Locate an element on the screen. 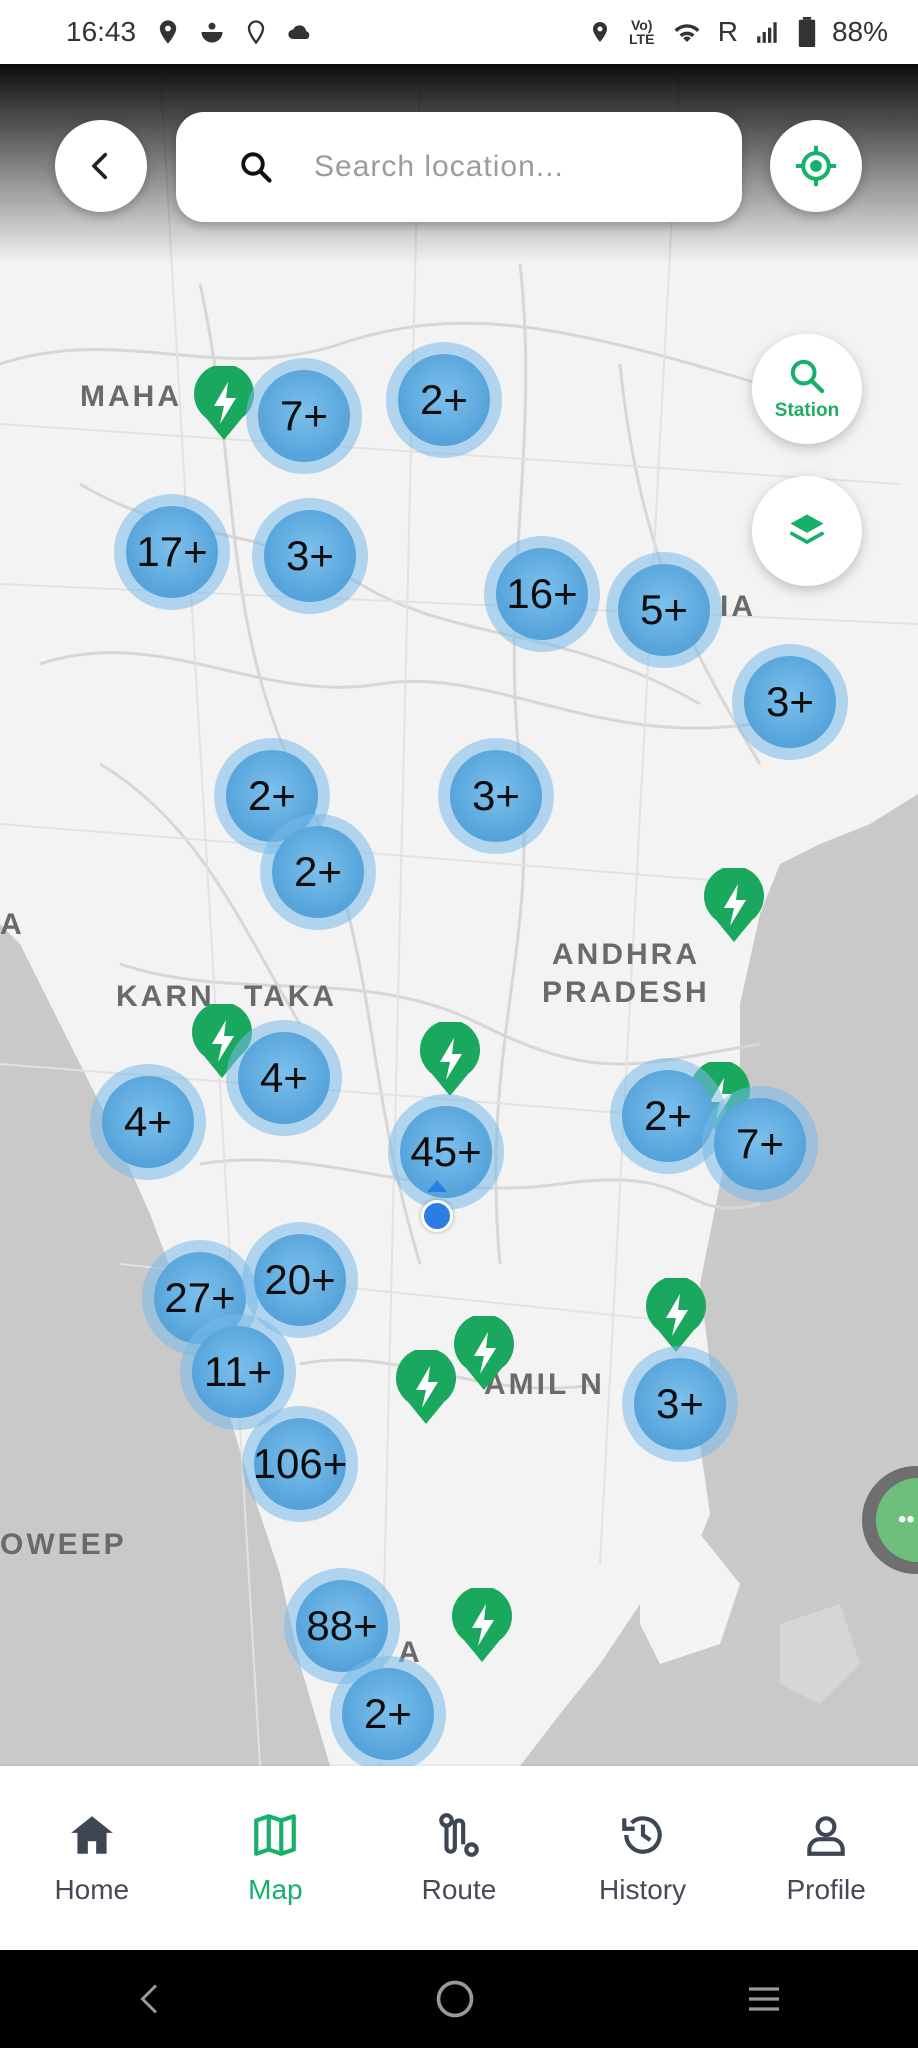 The image size is (918, 2048). station-search-button: Station is located at coordinates (807, 389).